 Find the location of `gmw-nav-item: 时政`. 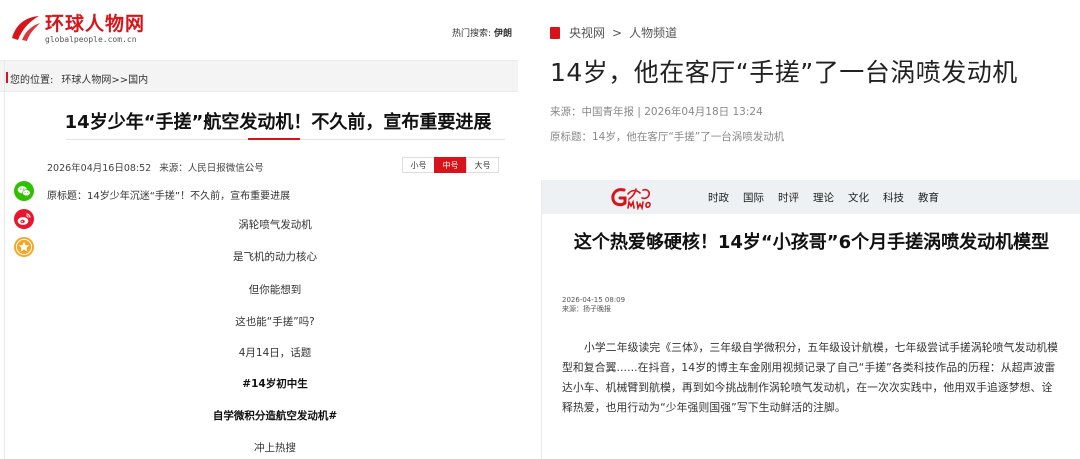

gmw-nav-item: 时政 is located at coordinates (718, 197).